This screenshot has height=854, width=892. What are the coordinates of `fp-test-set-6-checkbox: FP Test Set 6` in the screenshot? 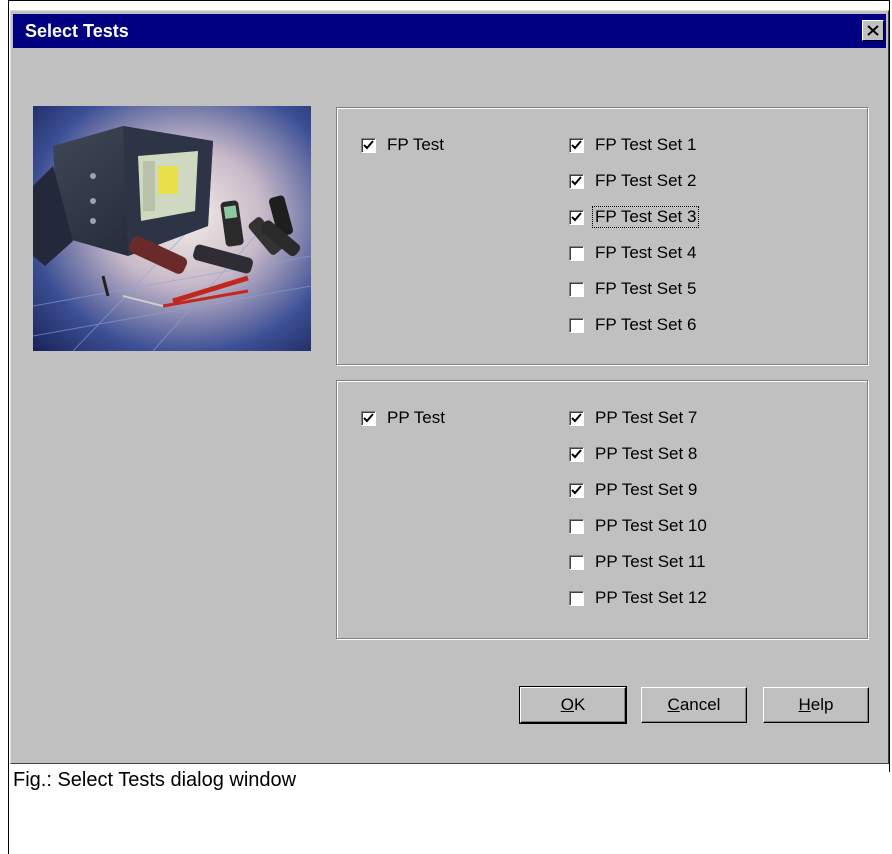 It's located at (633, 325).